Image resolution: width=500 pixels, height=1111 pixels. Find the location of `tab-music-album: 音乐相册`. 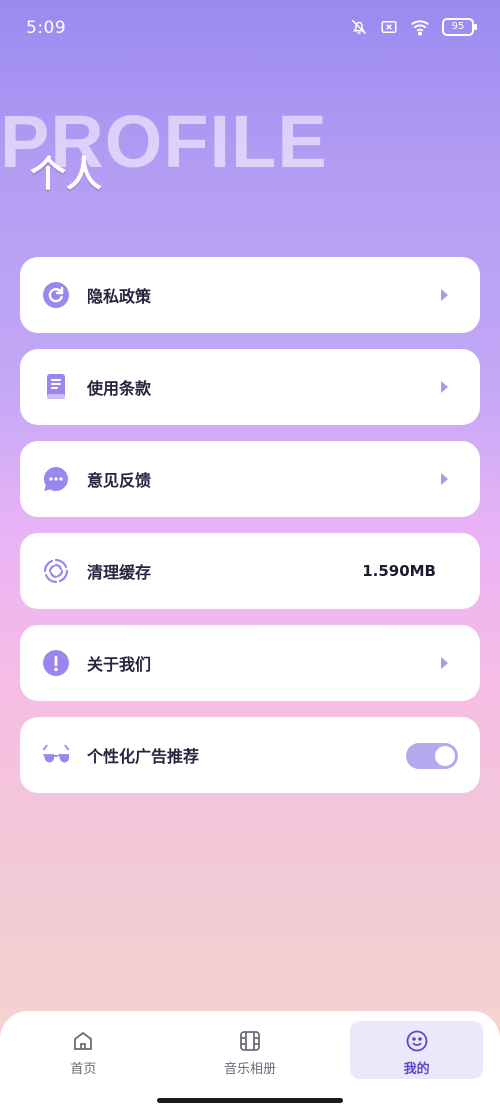

tab-music-album: 音乐相册 is located at coordinates (250, 1061).